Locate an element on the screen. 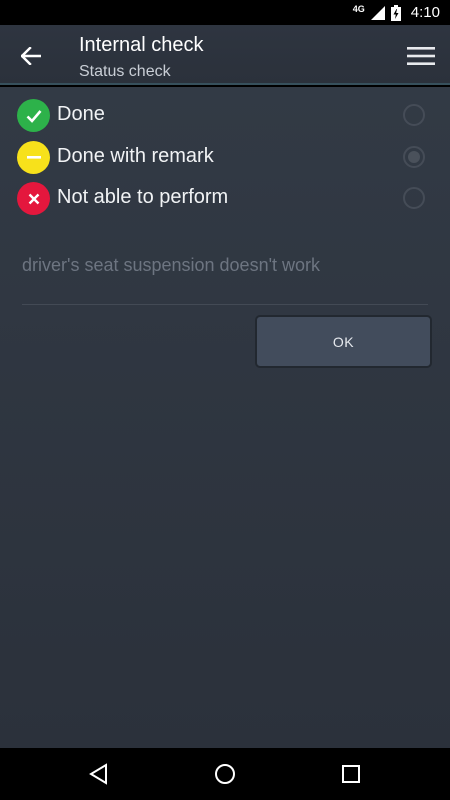 Image resolution: width=450 pixels, height=800 pixels. option-done-with-remark: Done with remark is located at coordinates (225, 157).